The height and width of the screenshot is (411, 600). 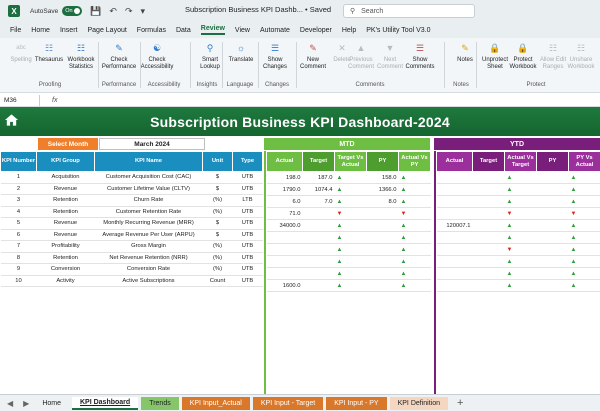 I want to click on kpi-name-cell: Monthly Recurring Revenue (MRR), so click(x=148, y=223).